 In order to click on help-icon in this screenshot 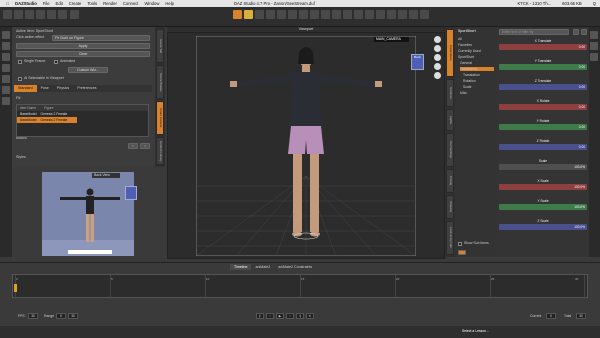, I will do `click(413, 14)`.